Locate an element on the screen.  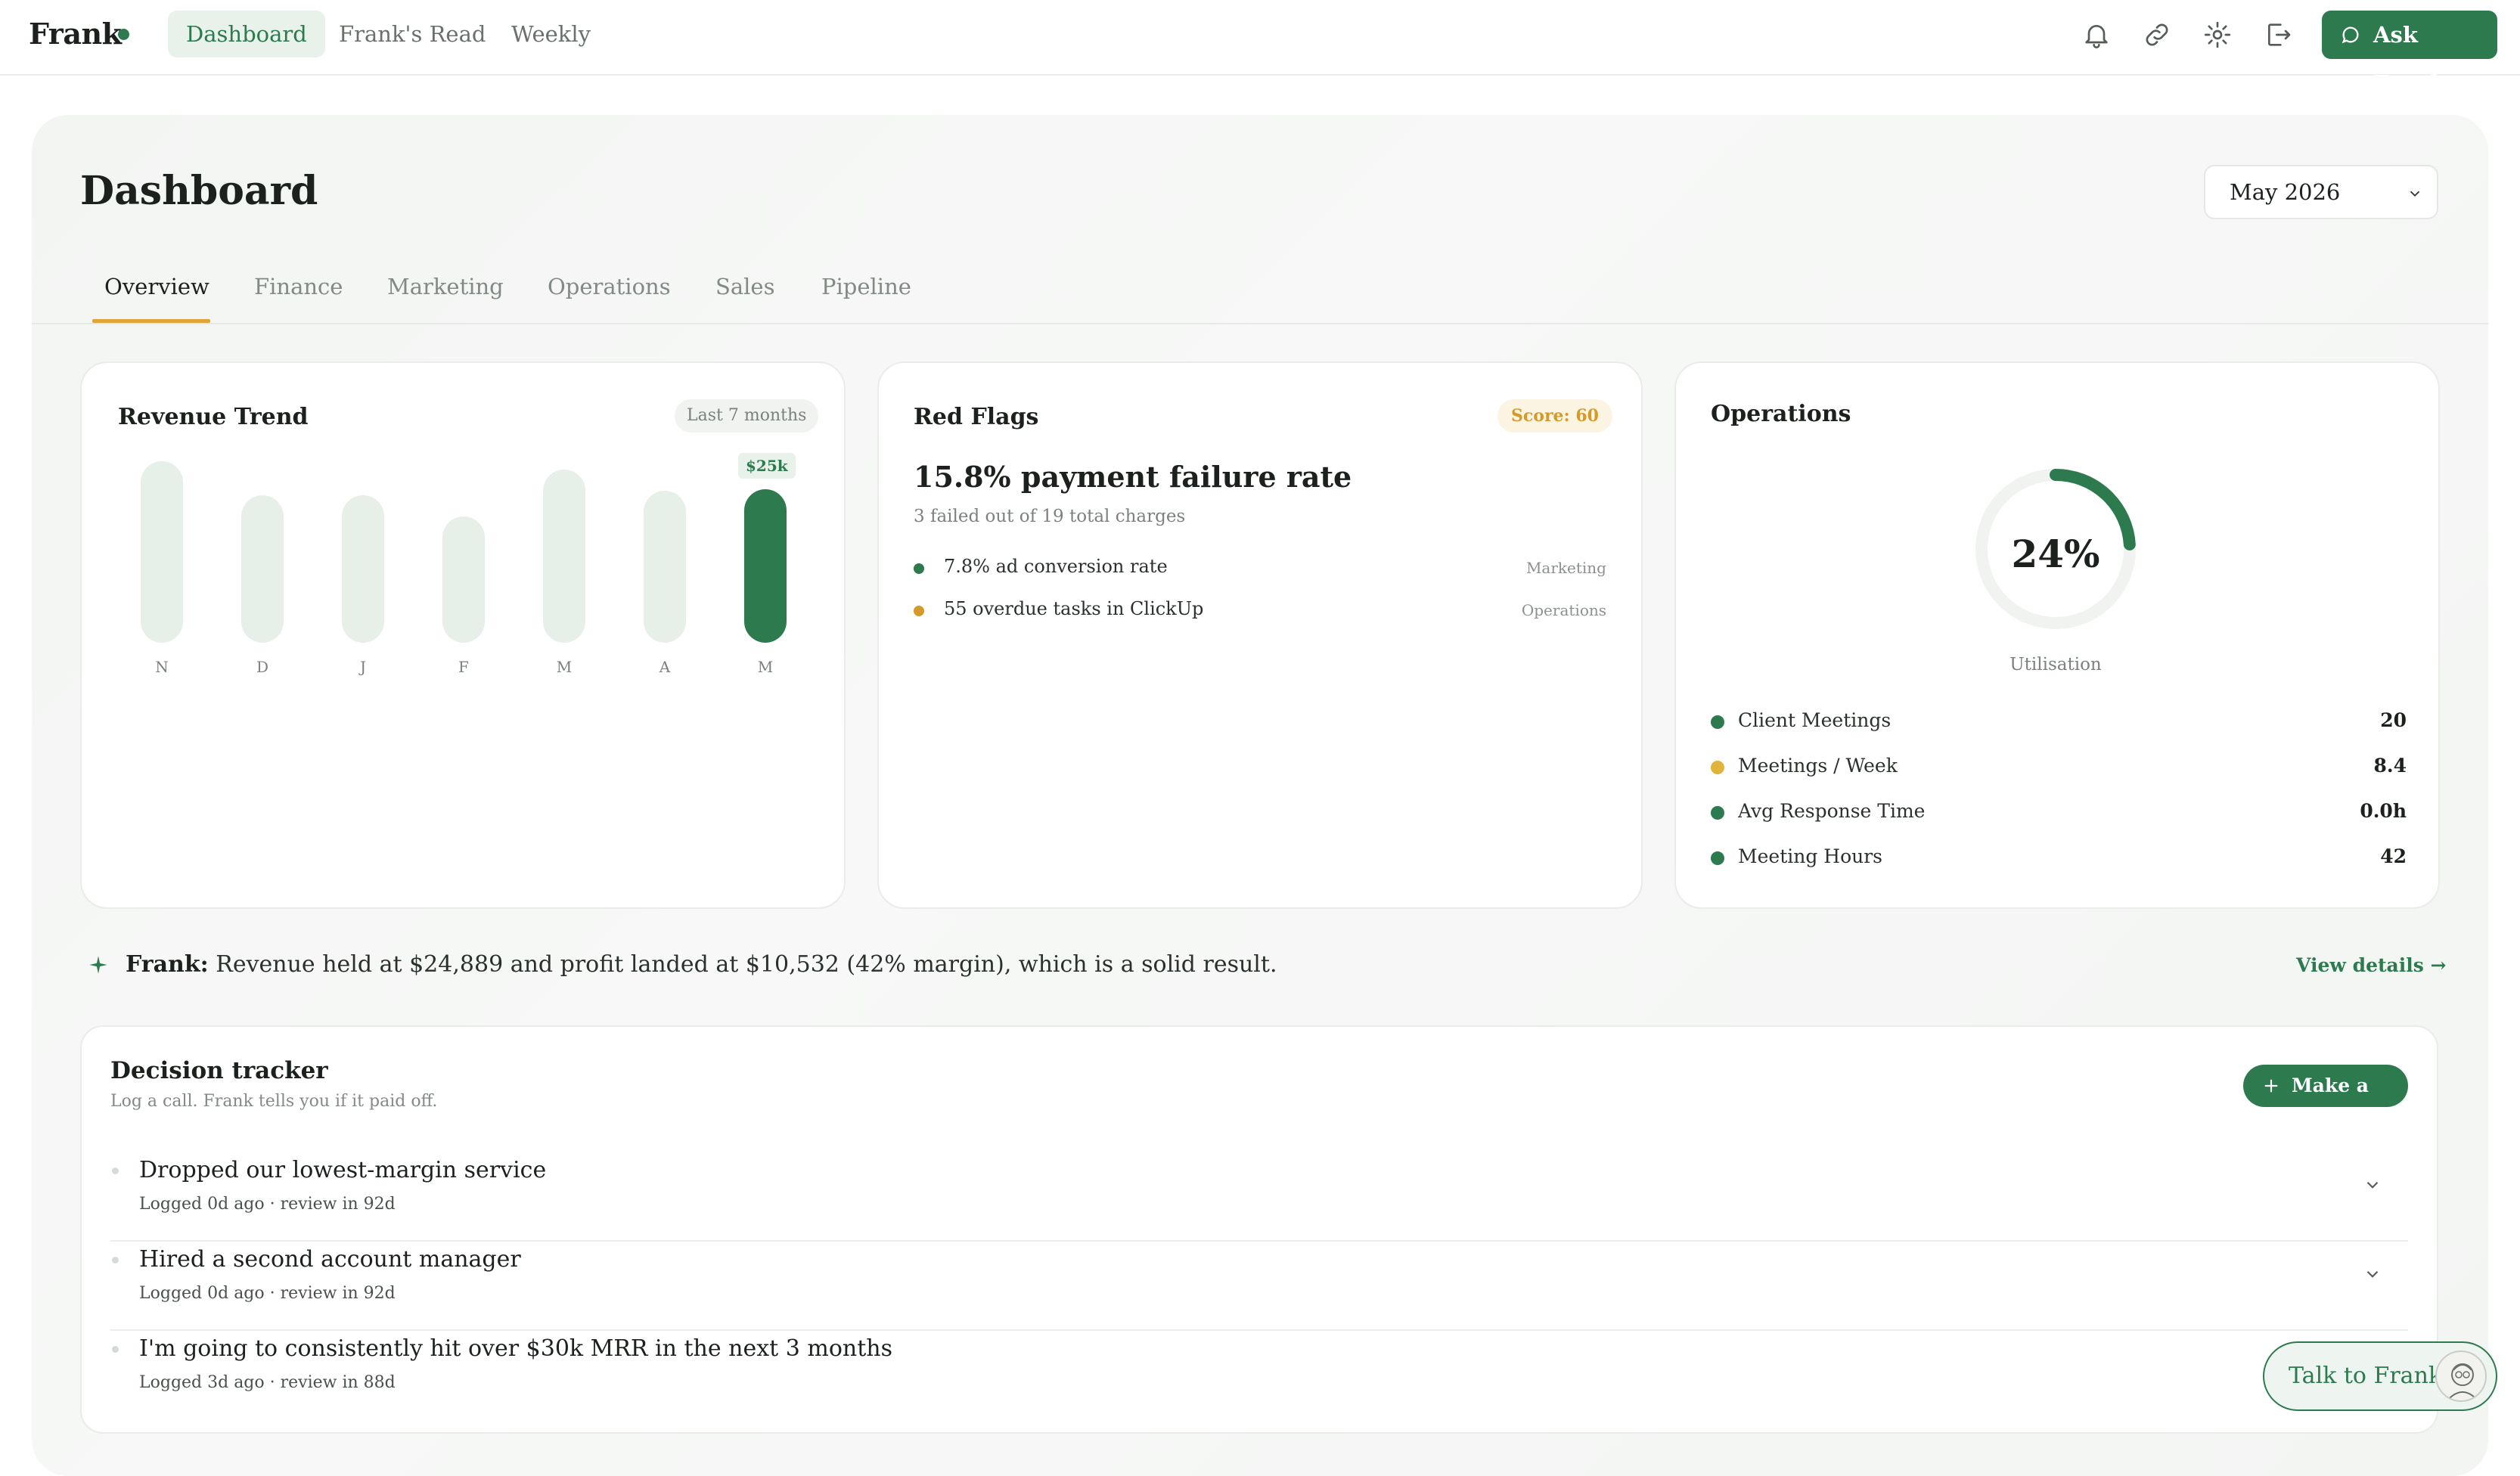
talk-to-frank-button: Talk to Frank is located at coordinates (2380, 1376).